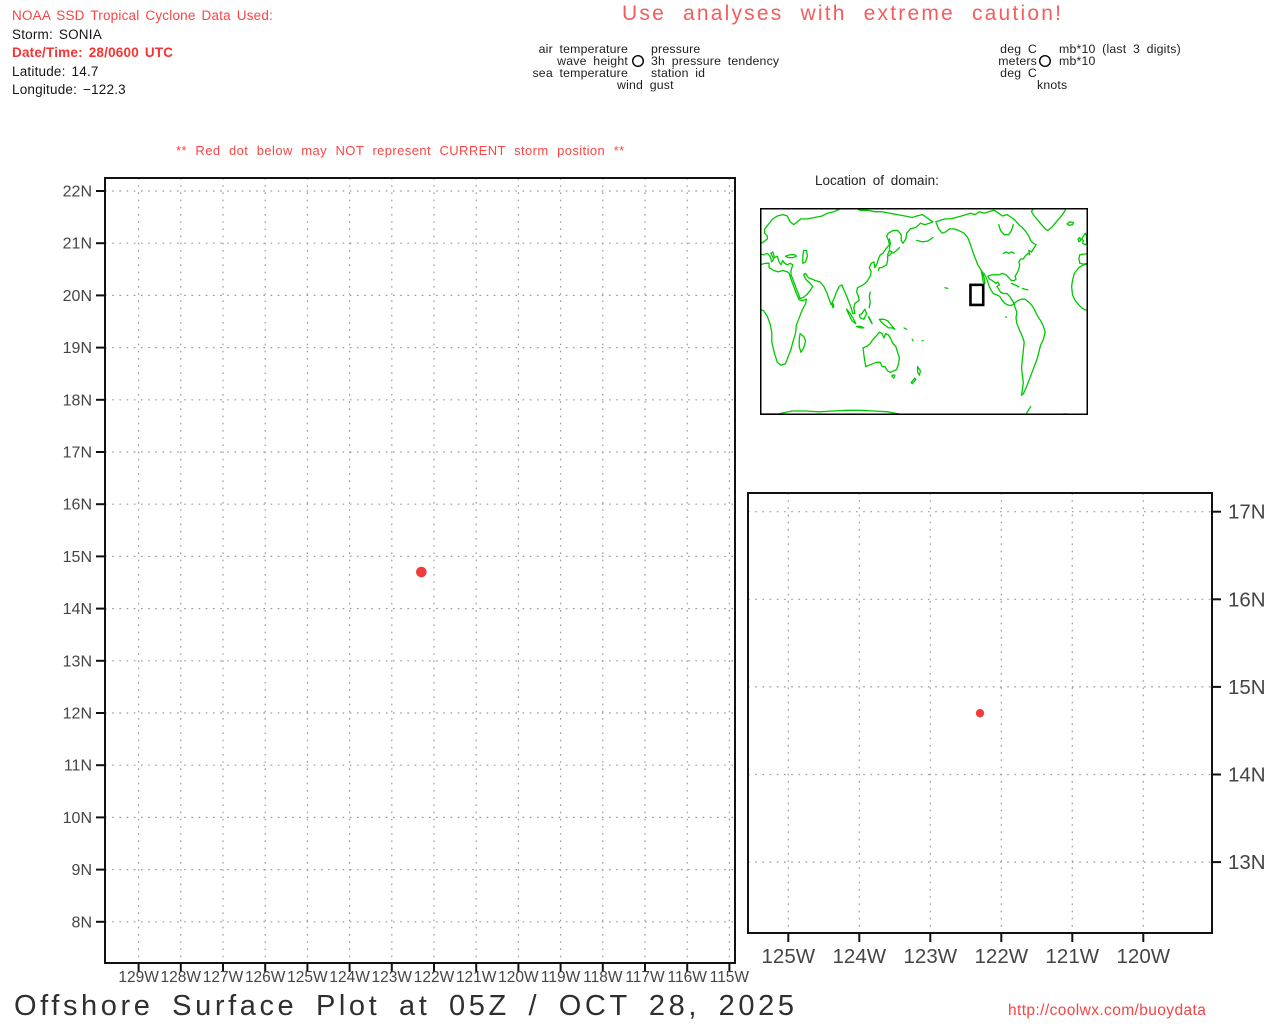 The height and width of the screenshot is (1024, 1280). Describe the element at coordinates (877, 180) in the screenshot. I see `domain-map-title: Location of domain:` at that location.